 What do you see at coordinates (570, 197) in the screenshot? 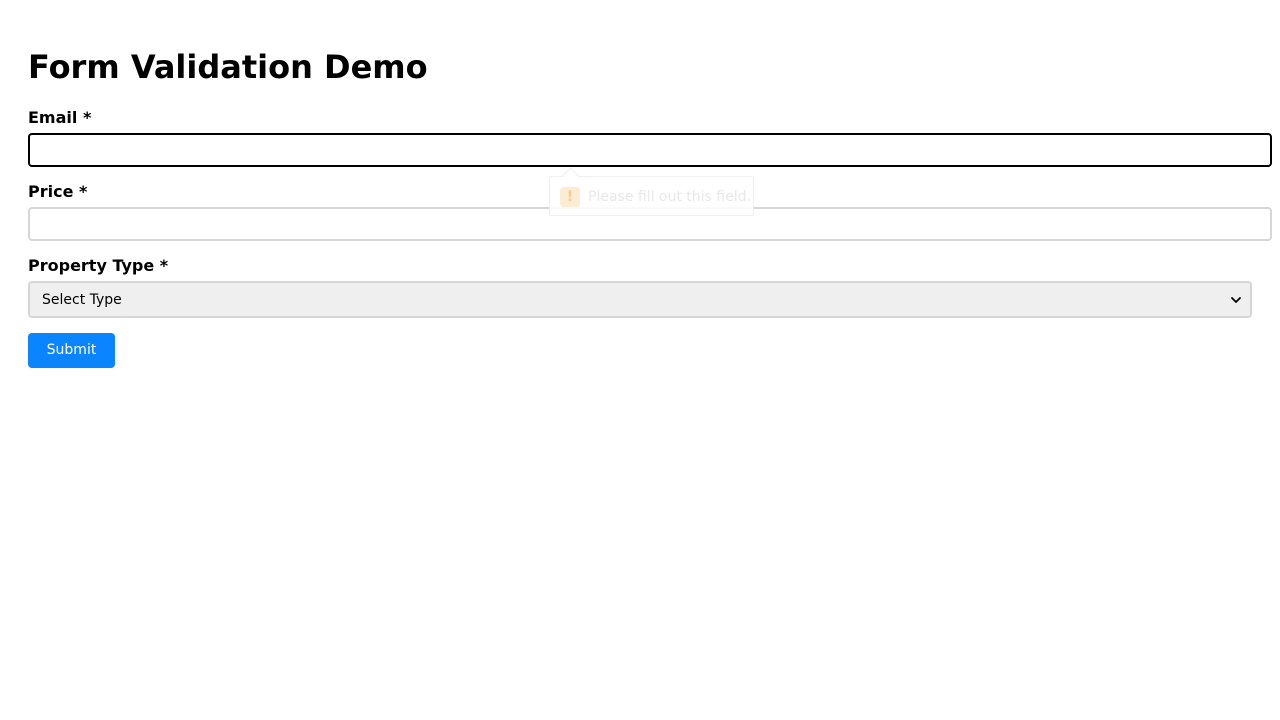
I see `warning-icon: !` at bounding box center [570, 197].